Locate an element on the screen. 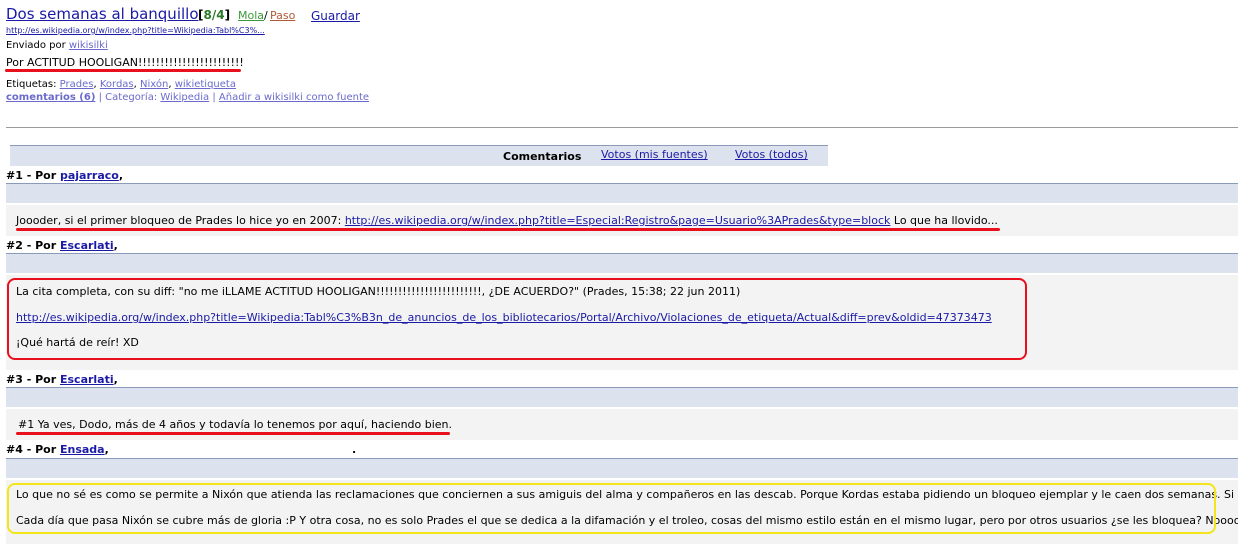  tag-link: Kordas is located at coordinates (117, 84).